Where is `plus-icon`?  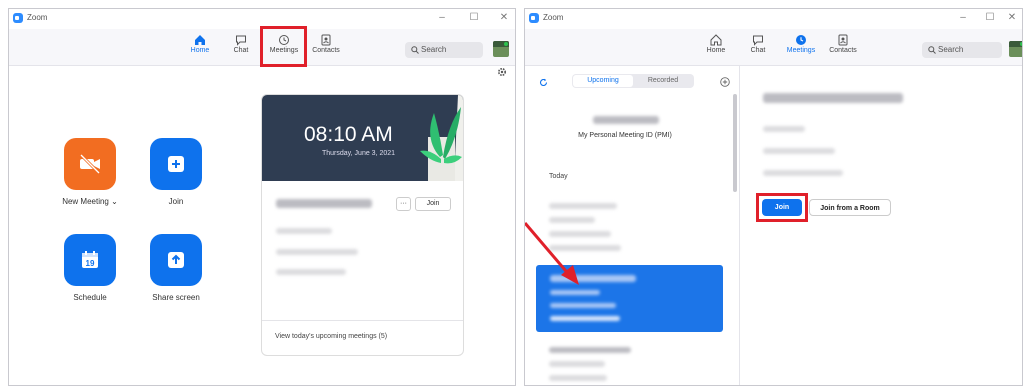 plus-icon is located at coordinates (176, 164).